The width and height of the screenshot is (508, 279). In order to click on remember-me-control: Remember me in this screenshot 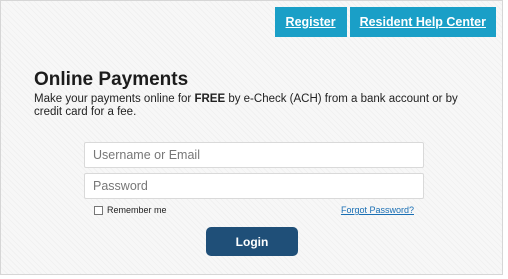, I will do `click(130, 210)`.